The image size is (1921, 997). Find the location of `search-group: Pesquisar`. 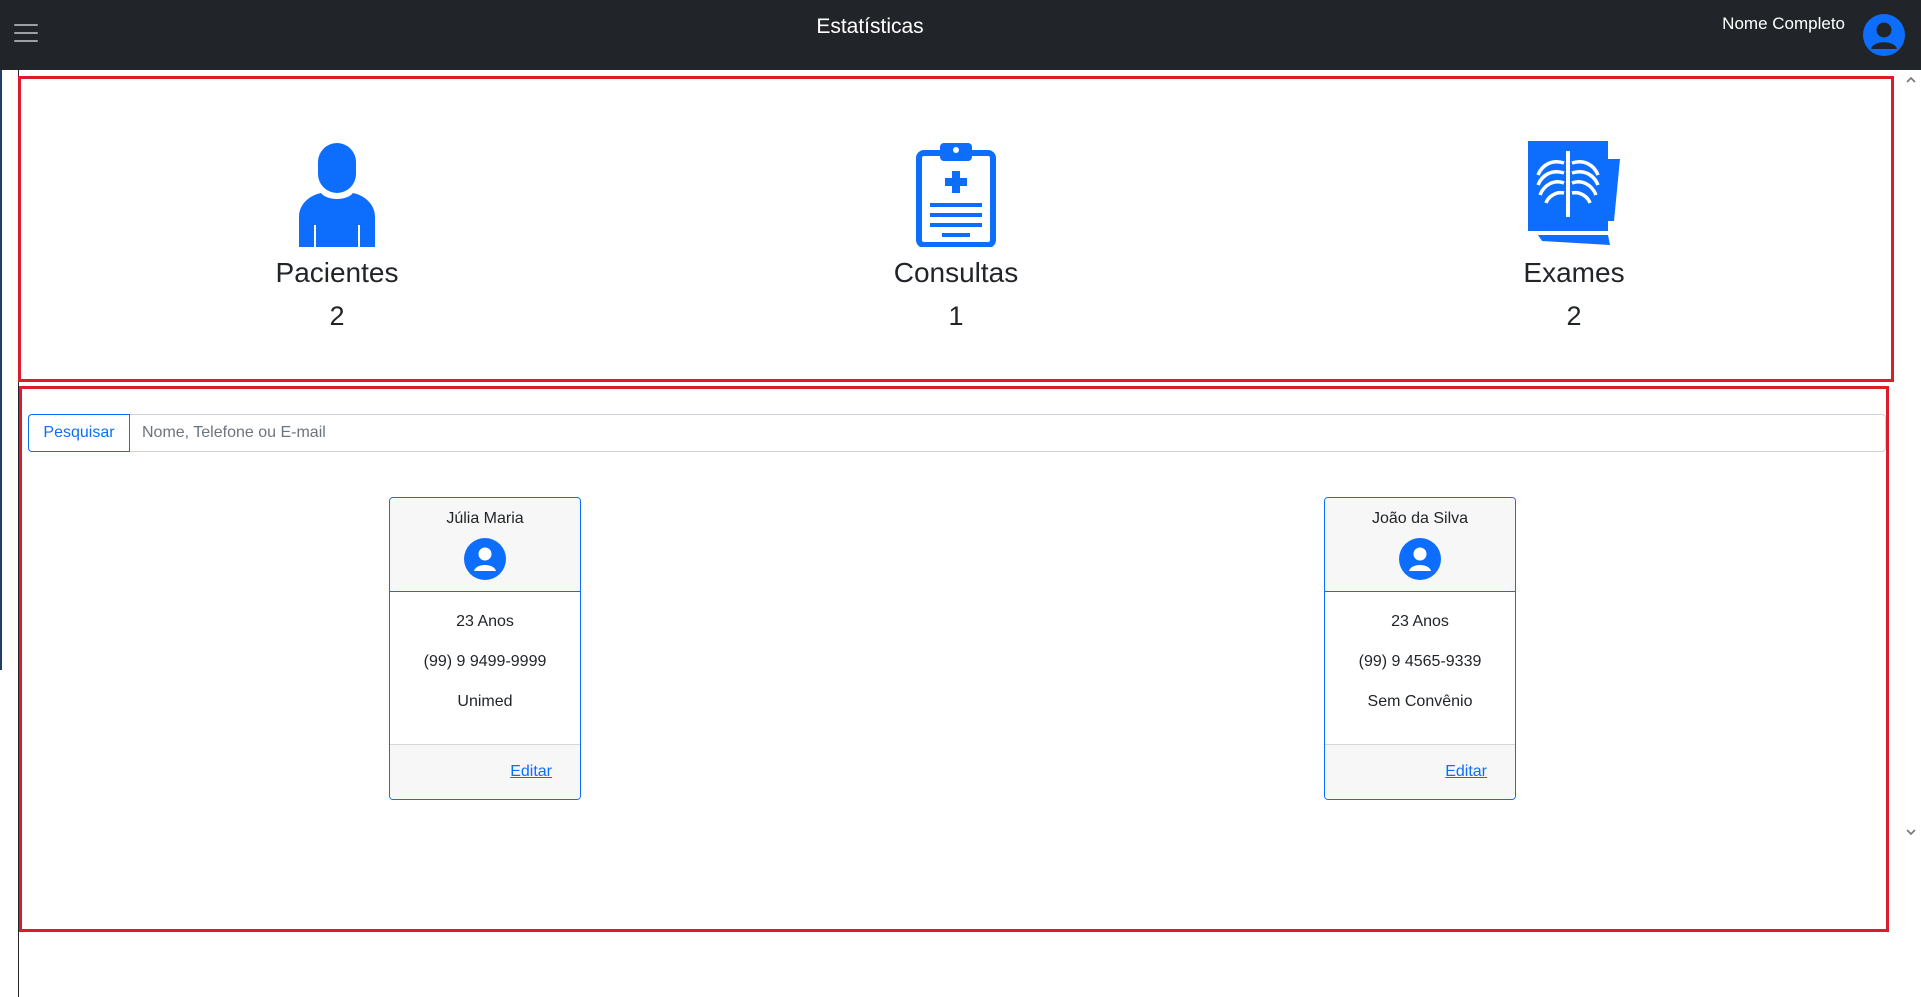

search-group: Pesquisar is located at coordinates (957, 433).